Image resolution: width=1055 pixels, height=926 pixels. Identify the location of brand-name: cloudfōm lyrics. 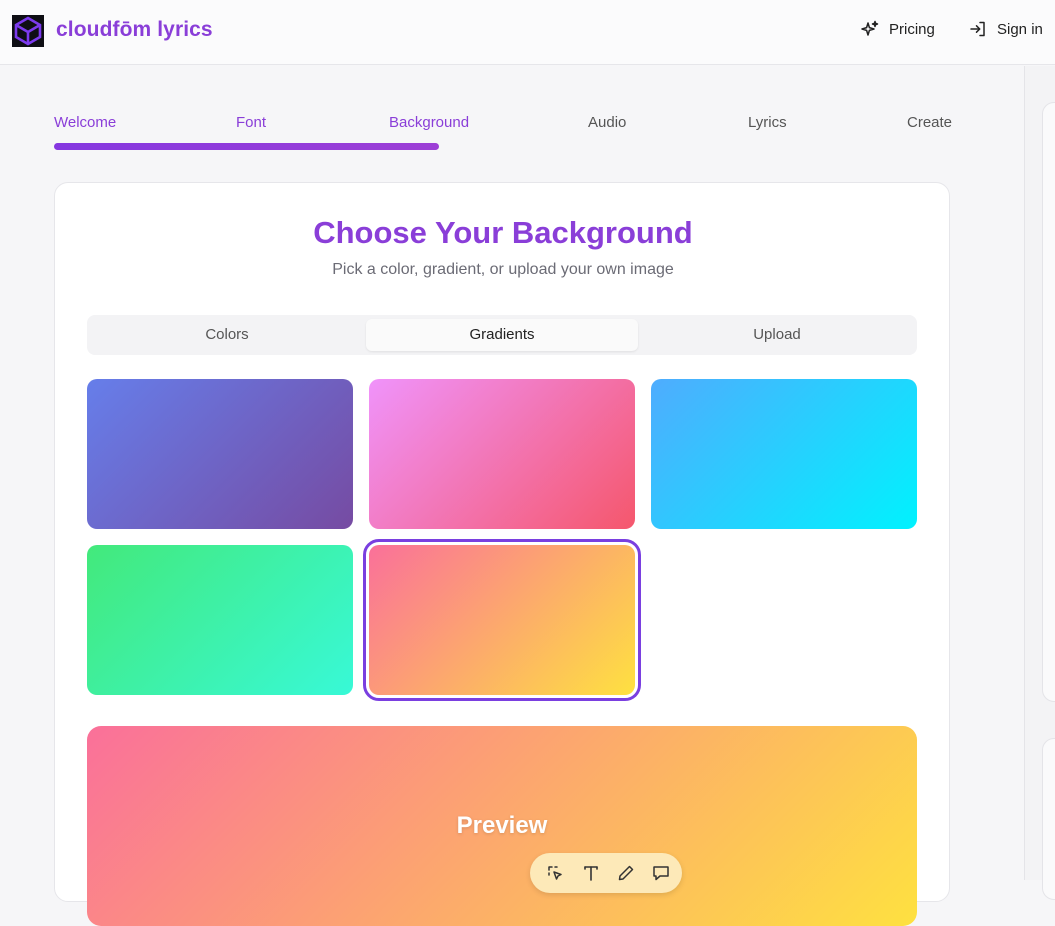
(134, 30).